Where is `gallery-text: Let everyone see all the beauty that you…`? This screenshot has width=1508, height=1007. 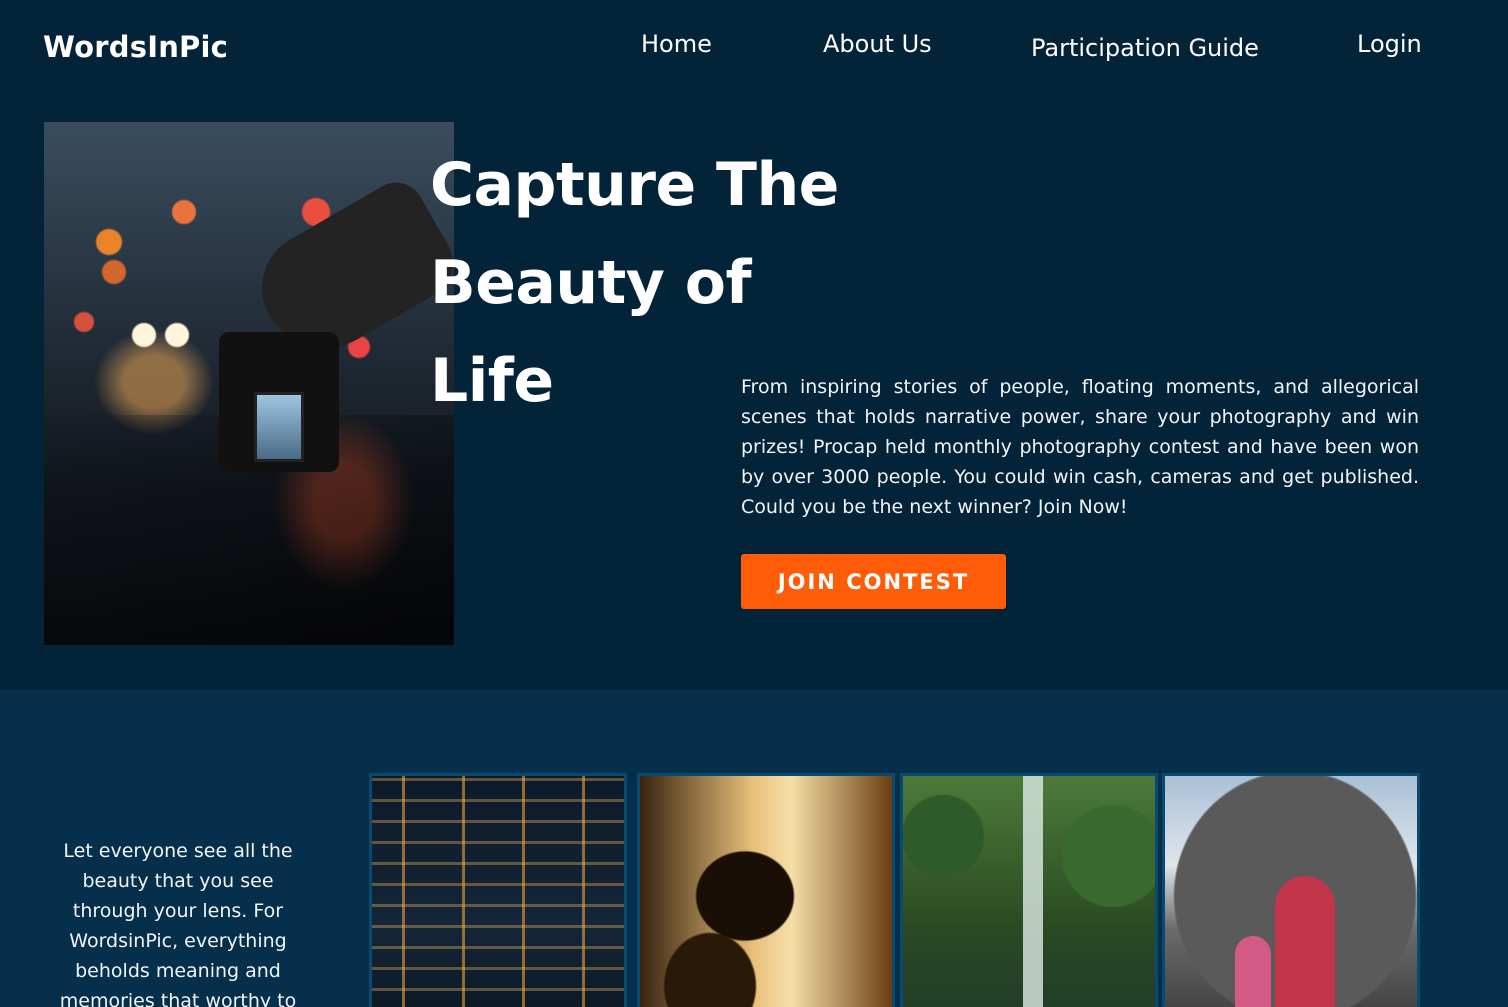
gallery-text: Let everyone see all the beauty that you… is located at coordinates (178, 923).